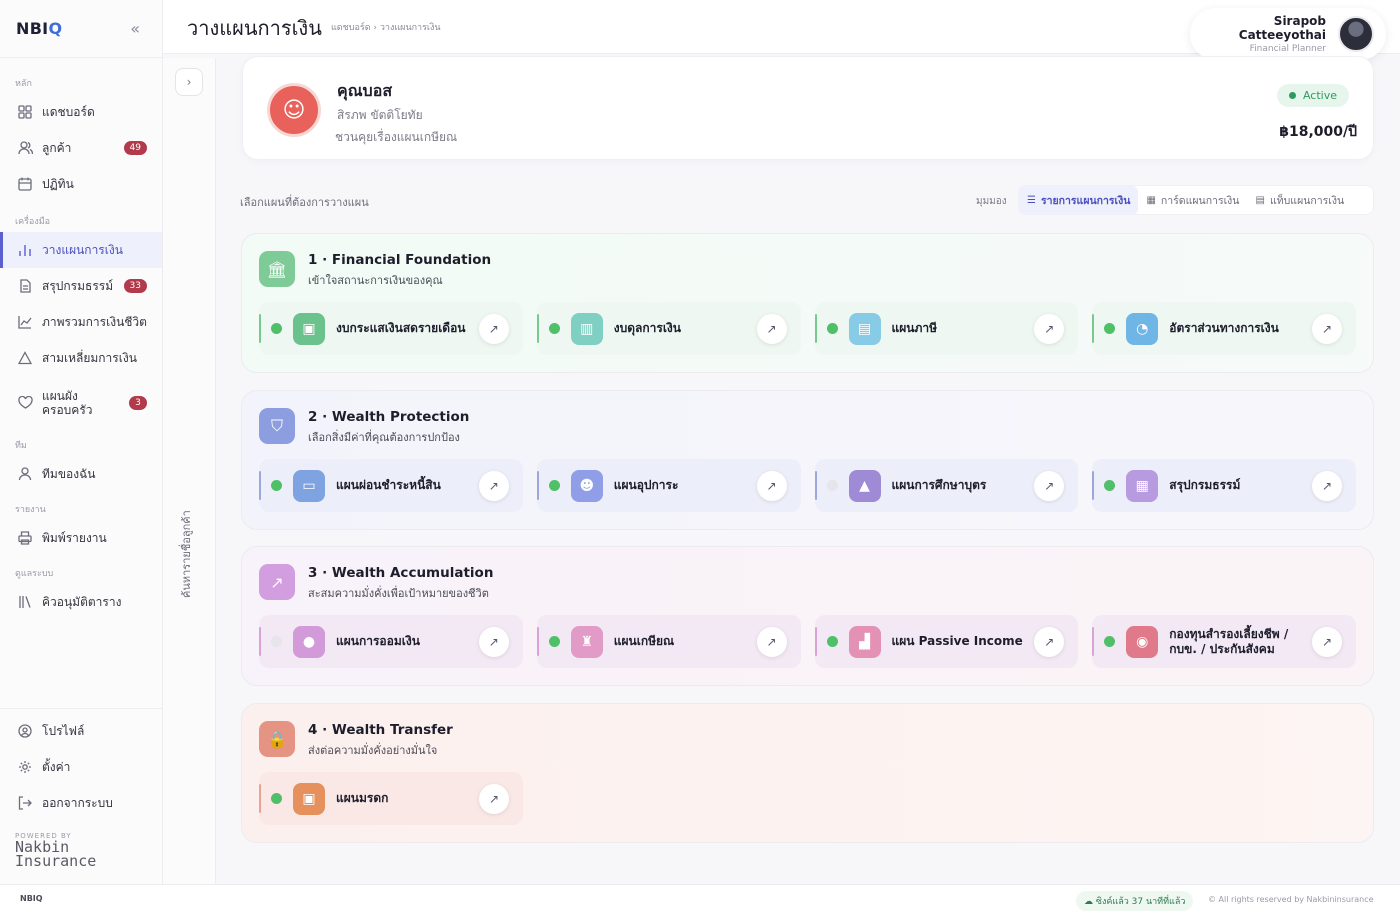 This screenshot has width=1400, height=914. I want to click on sidebar-item-financial-planning: วางแผนการเงิน, so click(81, 250).